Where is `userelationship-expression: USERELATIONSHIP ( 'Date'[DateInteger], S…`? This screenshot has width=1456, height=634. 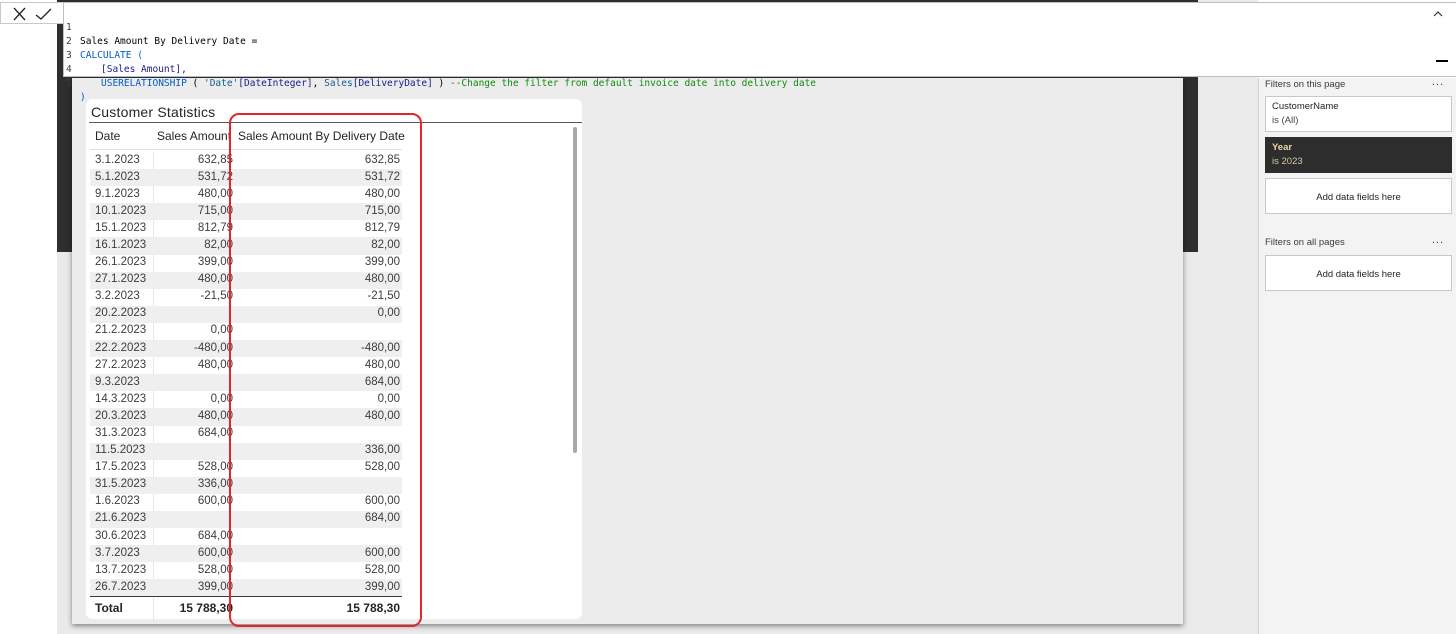 userelationship-expression: USERELATIONSHIP ( 'Date'[DateInteger], S… is located at coordinates (458, 84).